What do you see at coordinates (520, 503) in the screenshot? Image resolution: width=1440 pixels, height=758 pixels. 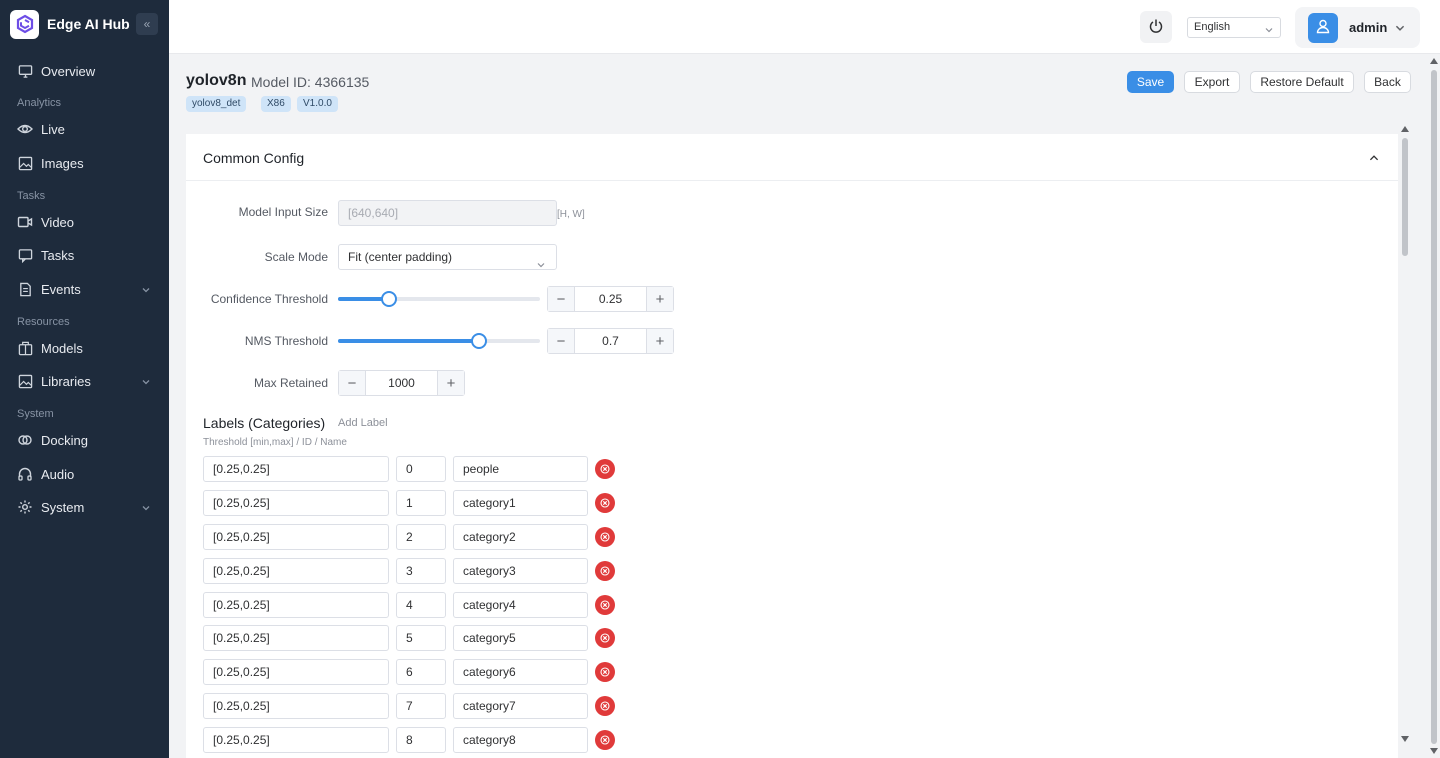 I see `name-input: category1` at bounding box center [520, 503].